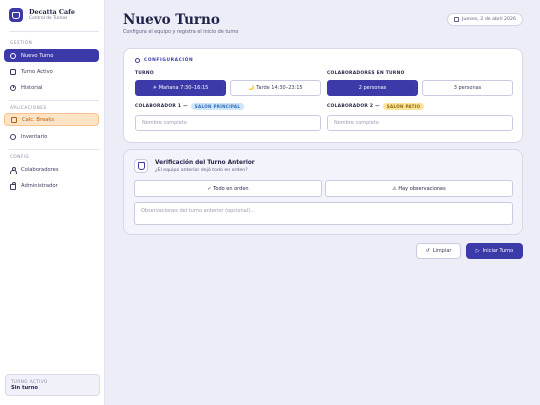 The width and height of the screenshot is (540, 405). I want to click on checkbox-icon, so click(13, 71).